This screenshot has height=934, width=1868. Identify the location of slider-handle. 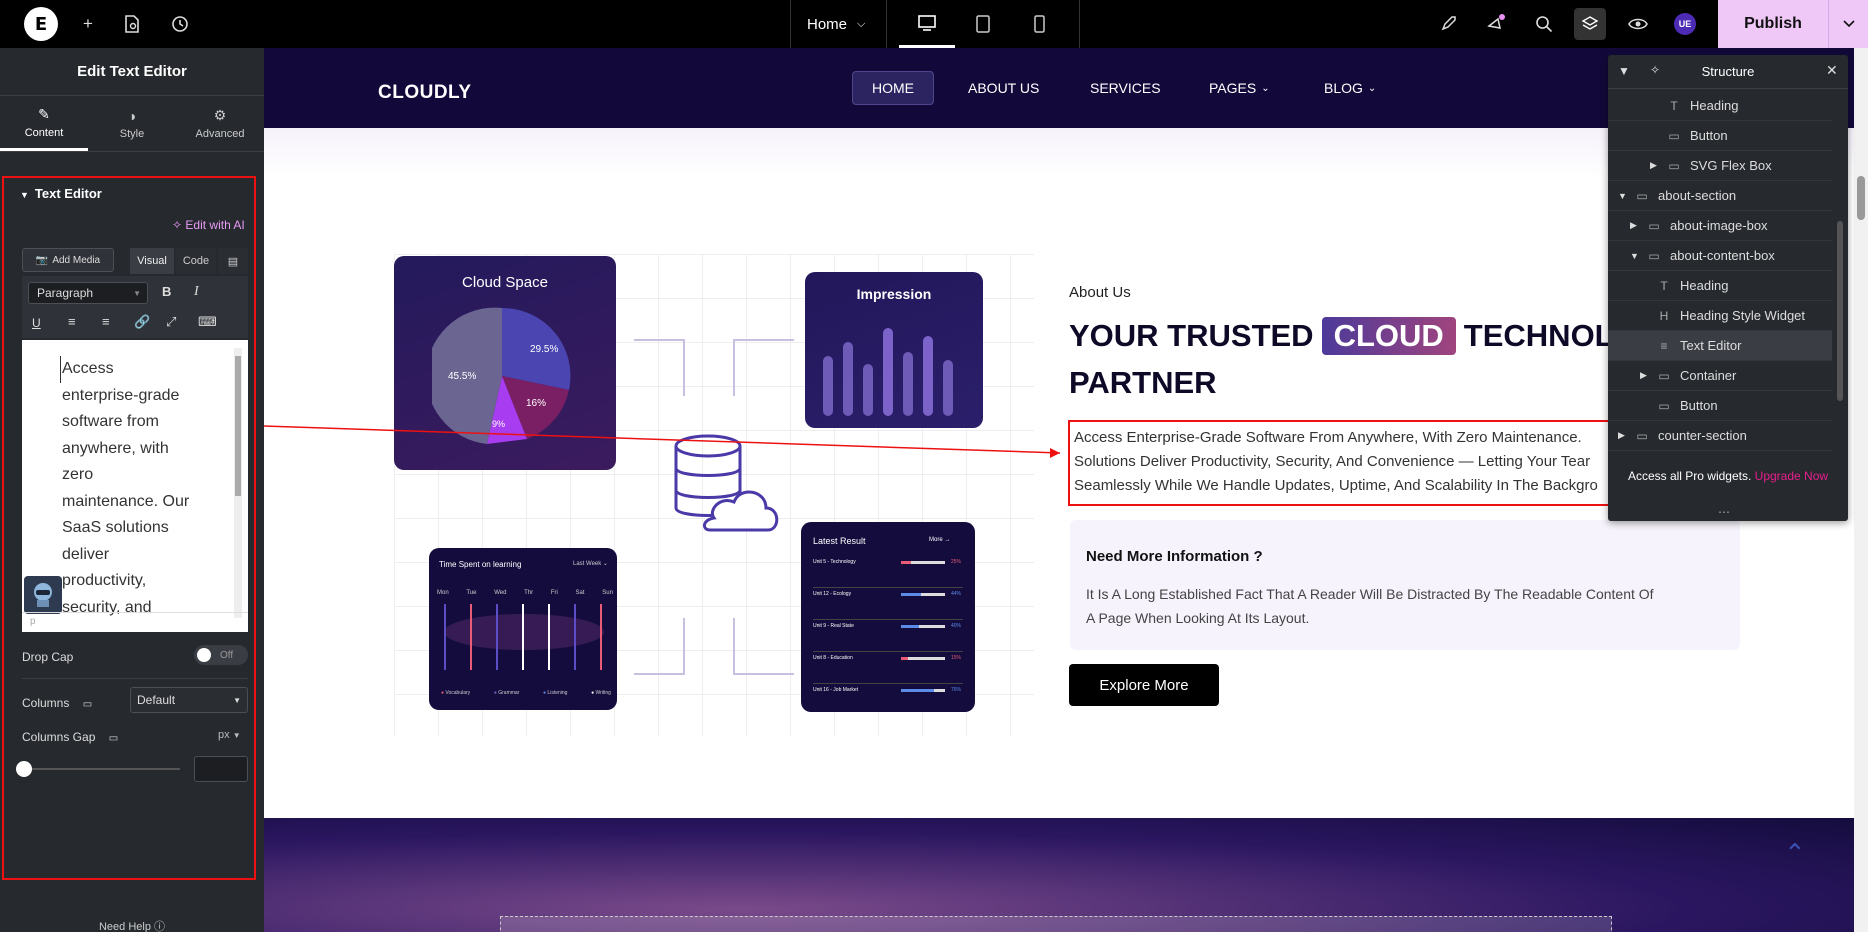
(24, 769).